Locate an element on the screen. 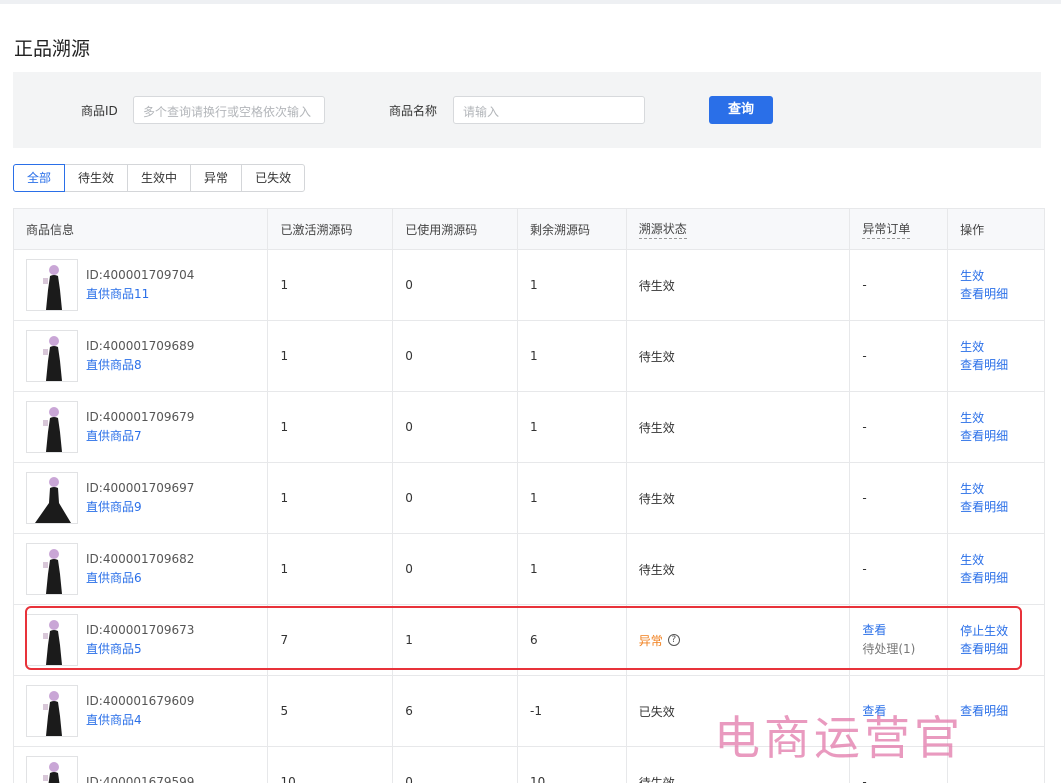  product-name-link: 直供商品4 is located at coordinates (140, 720).